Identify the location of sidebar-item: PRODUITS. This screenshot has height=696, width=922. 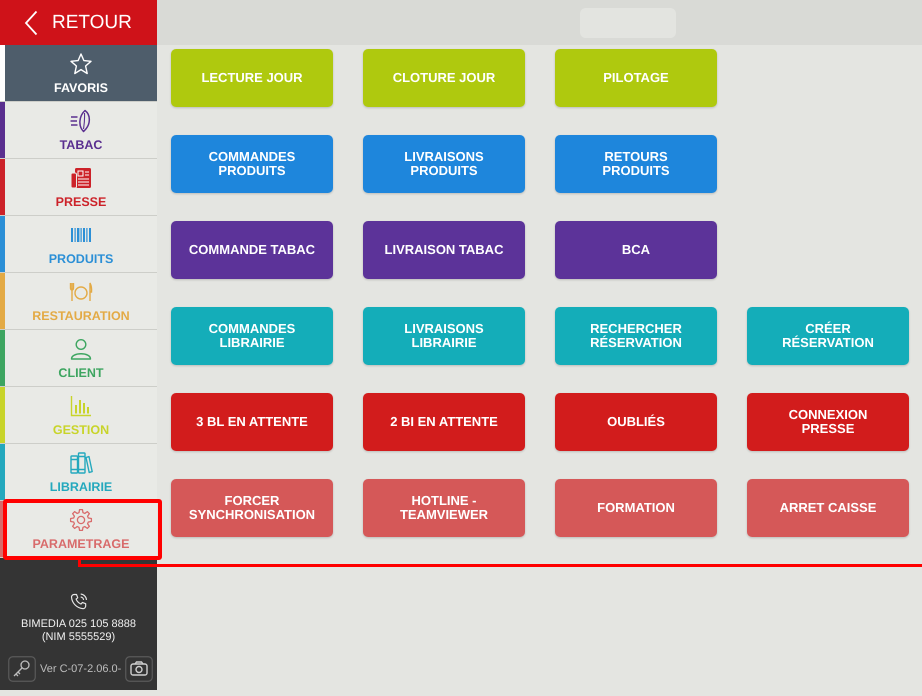
(78, 244).